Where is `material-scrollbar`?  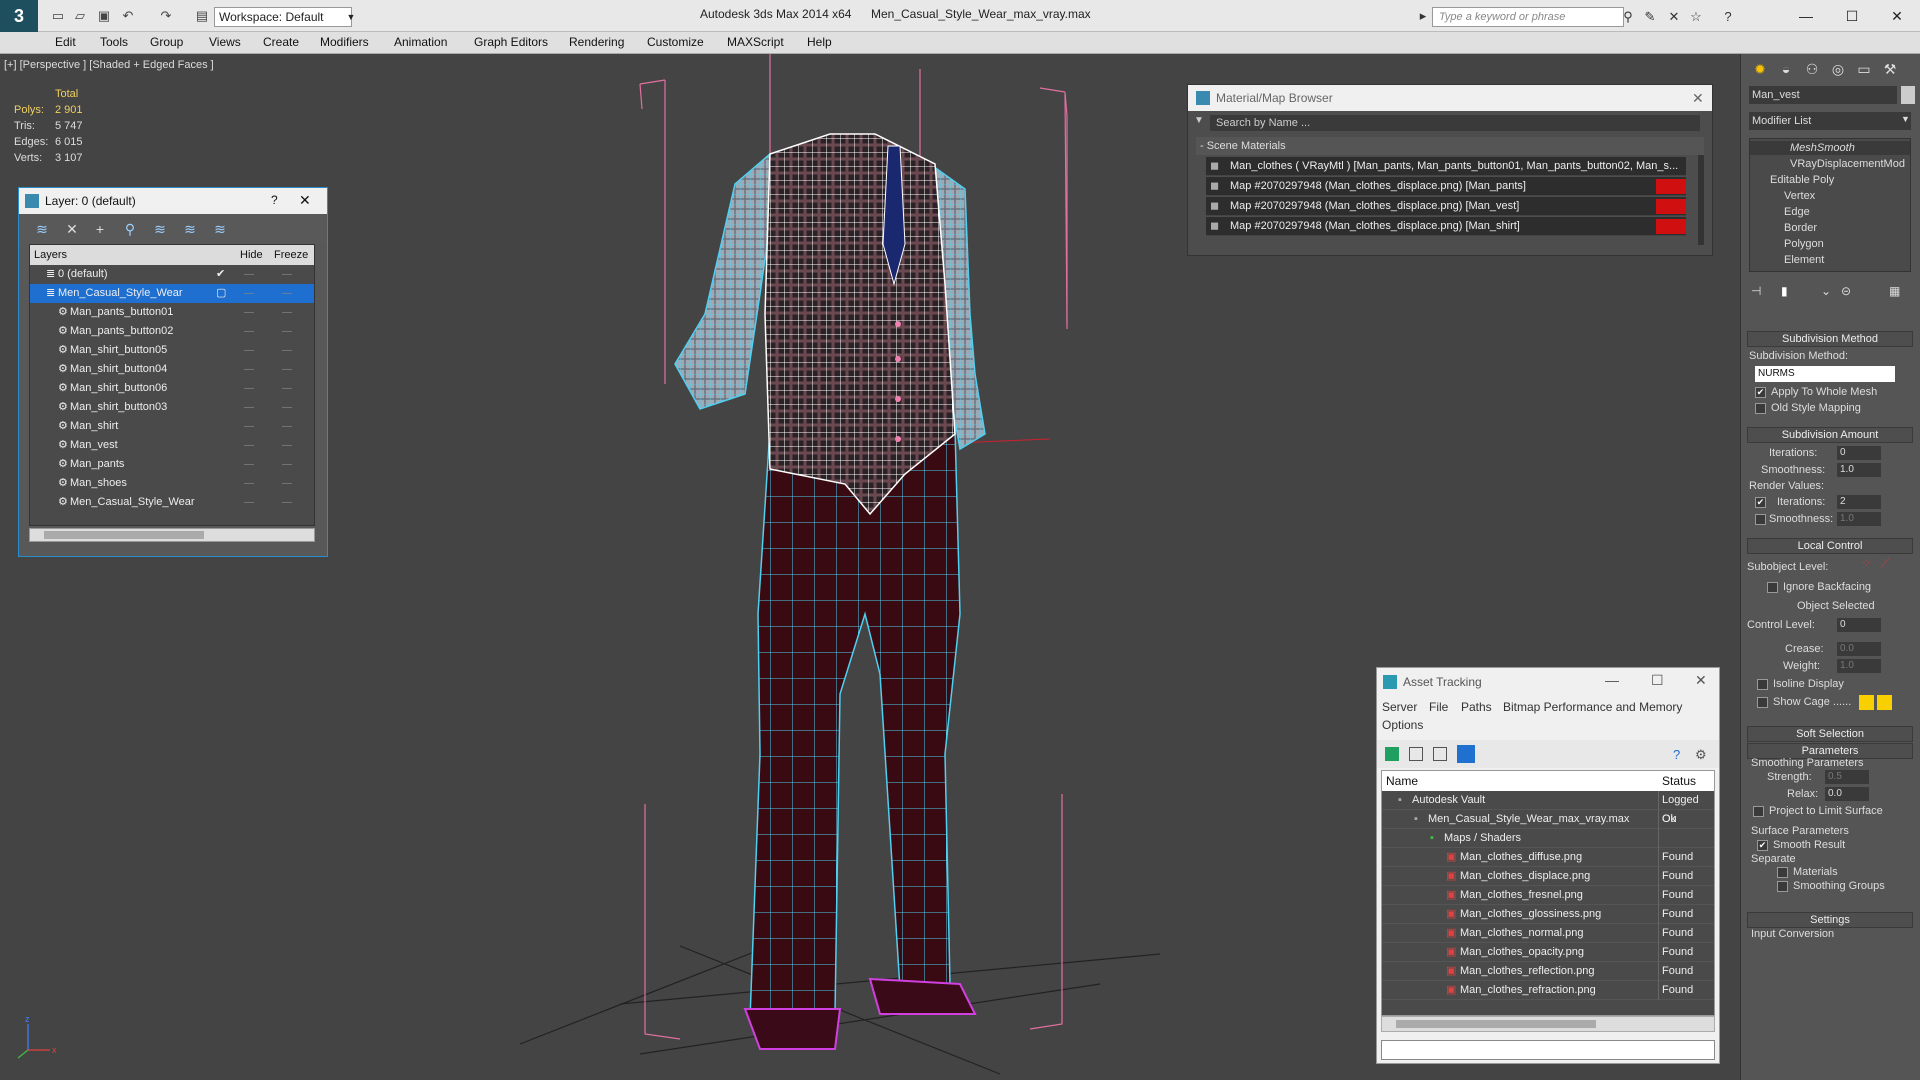 material-scrollbar is located at coordinates (1701, 200).